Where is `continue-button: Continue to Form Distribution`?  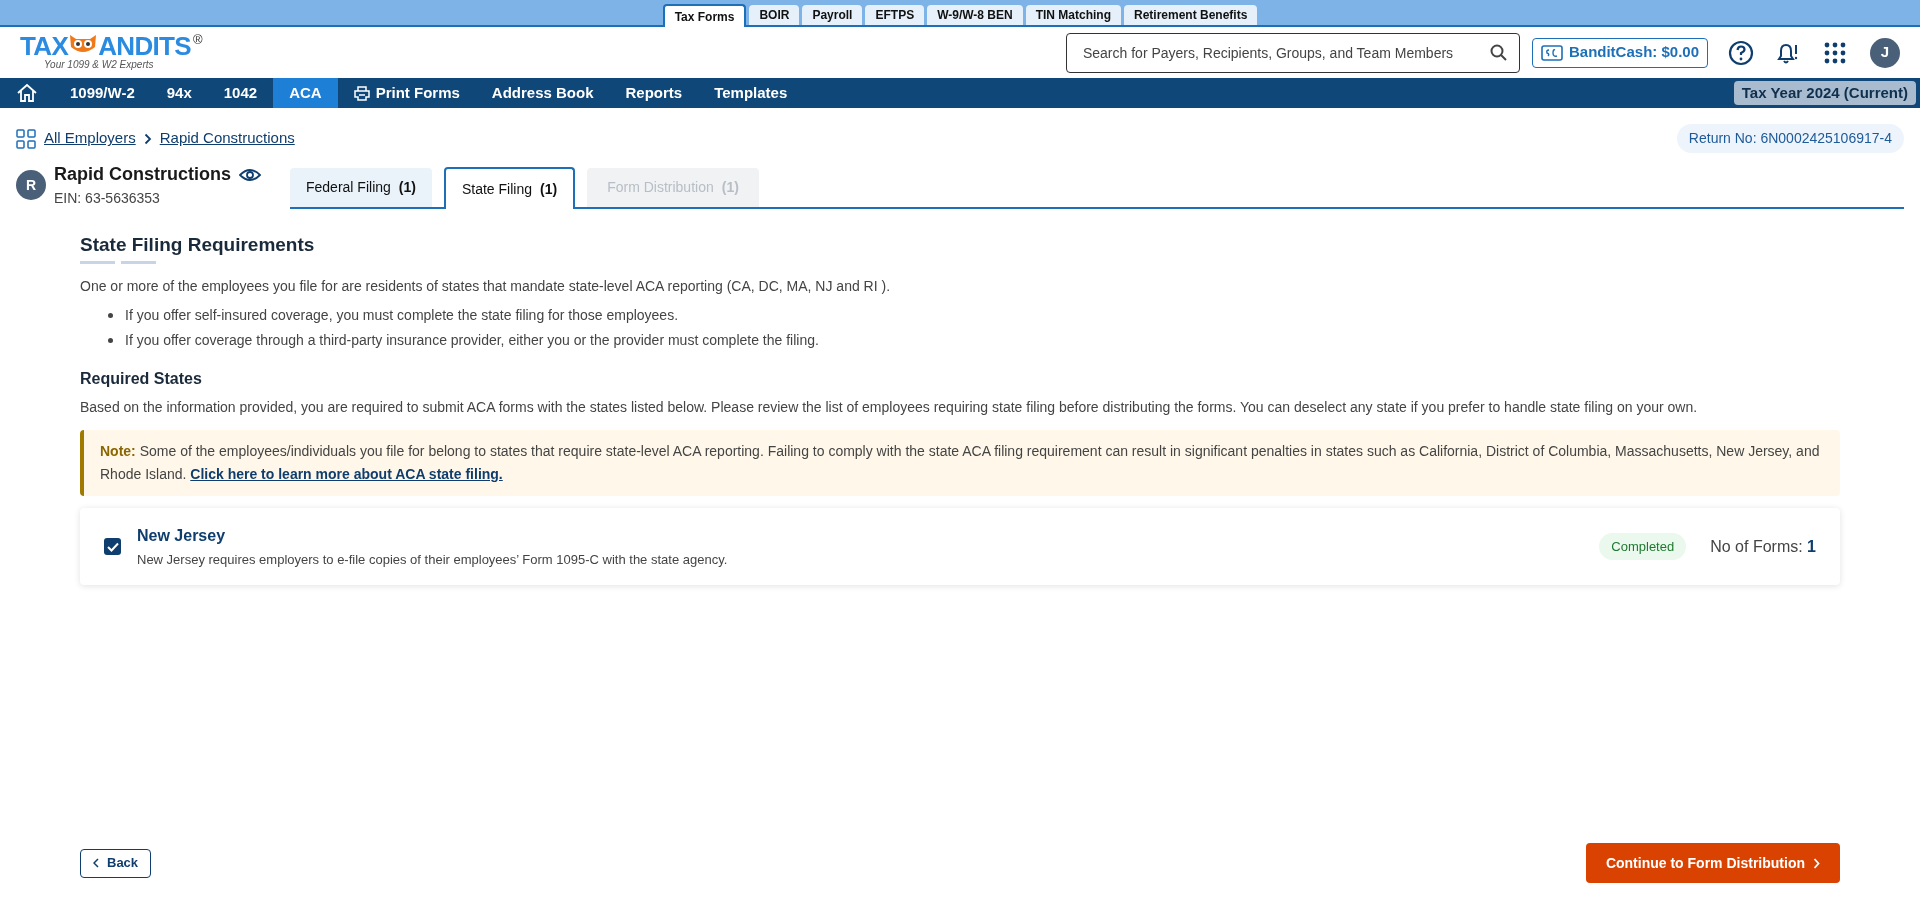
continue-button: Continue to Form Distribution is located at coordinates (1712, 863).